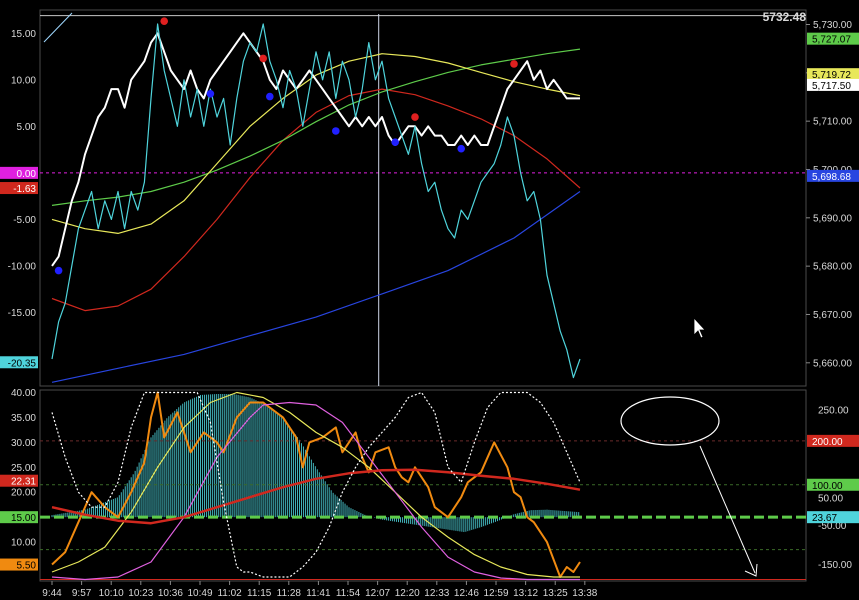 The image size is (859, 600). Describe the element at coordinates (436, 593) in the screenshot. I see `time-tick-label: 12:33` at that location.